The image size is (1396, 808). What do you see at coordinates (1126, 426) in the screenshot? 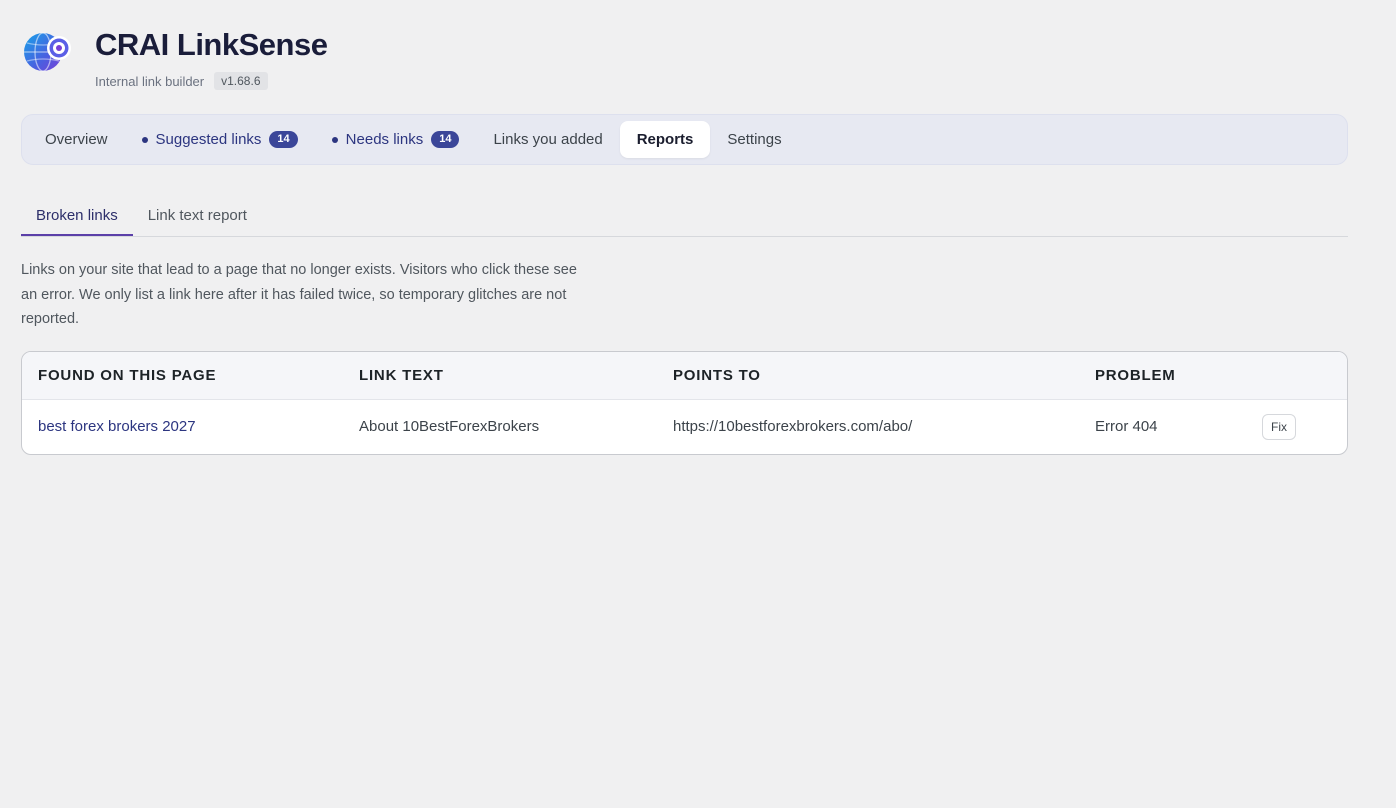
I see `problem-cell: Error 404` at bounding box center [1126, 426].